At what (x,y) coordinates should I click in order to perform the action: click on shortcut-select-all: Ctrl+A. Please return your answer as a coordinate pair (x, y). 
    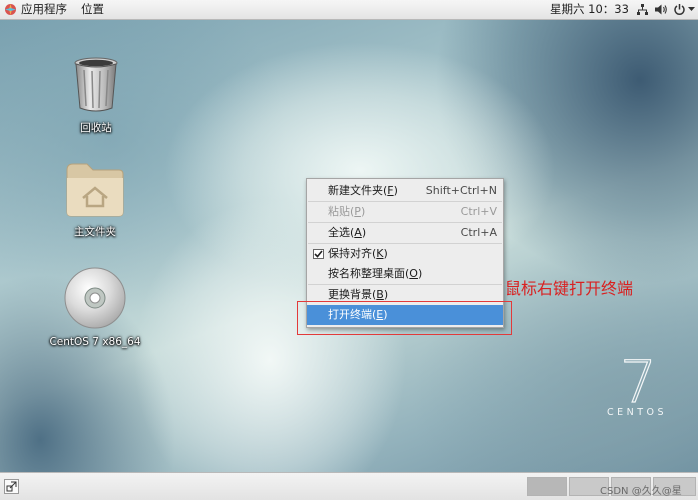
    Looking at the image, I should click on (478, 232).